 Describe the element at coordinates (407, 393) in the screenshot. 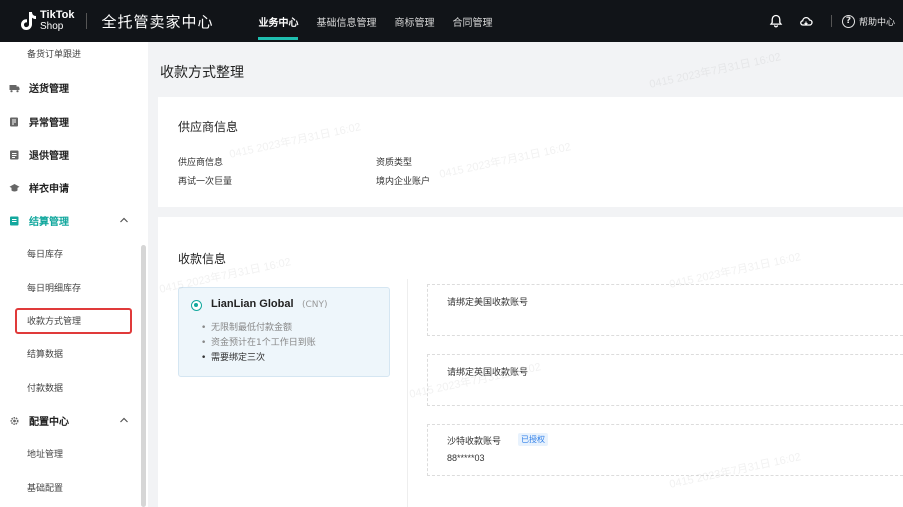

I see `payment-divider` at that location.